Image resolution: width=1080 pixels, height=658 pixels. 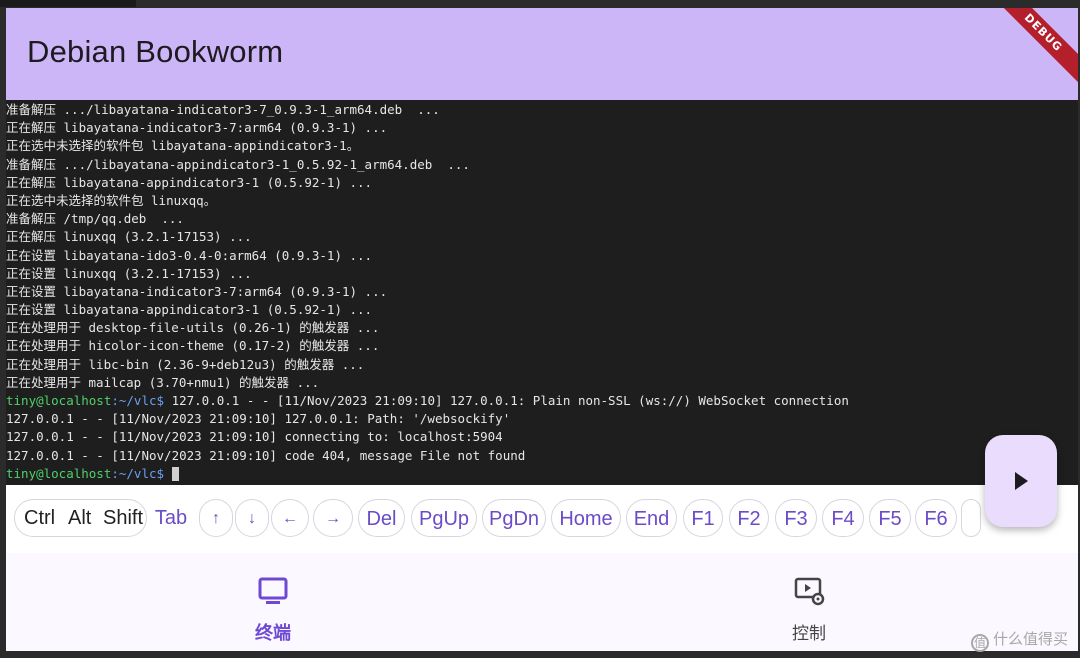 What do you see at coordinates (123, 518) in the screenshot?
I see `shift-key: Shift` at bounding box center [123, 518].